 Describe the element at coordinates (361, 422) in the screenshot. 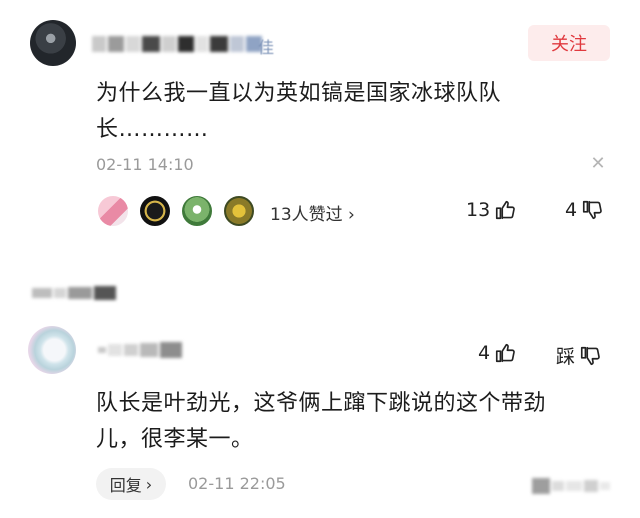

I see `comment-text: 队长是叶劲光，这爷俩上蹿下跳说的这个带劲 儿，很李某一。` at that location.